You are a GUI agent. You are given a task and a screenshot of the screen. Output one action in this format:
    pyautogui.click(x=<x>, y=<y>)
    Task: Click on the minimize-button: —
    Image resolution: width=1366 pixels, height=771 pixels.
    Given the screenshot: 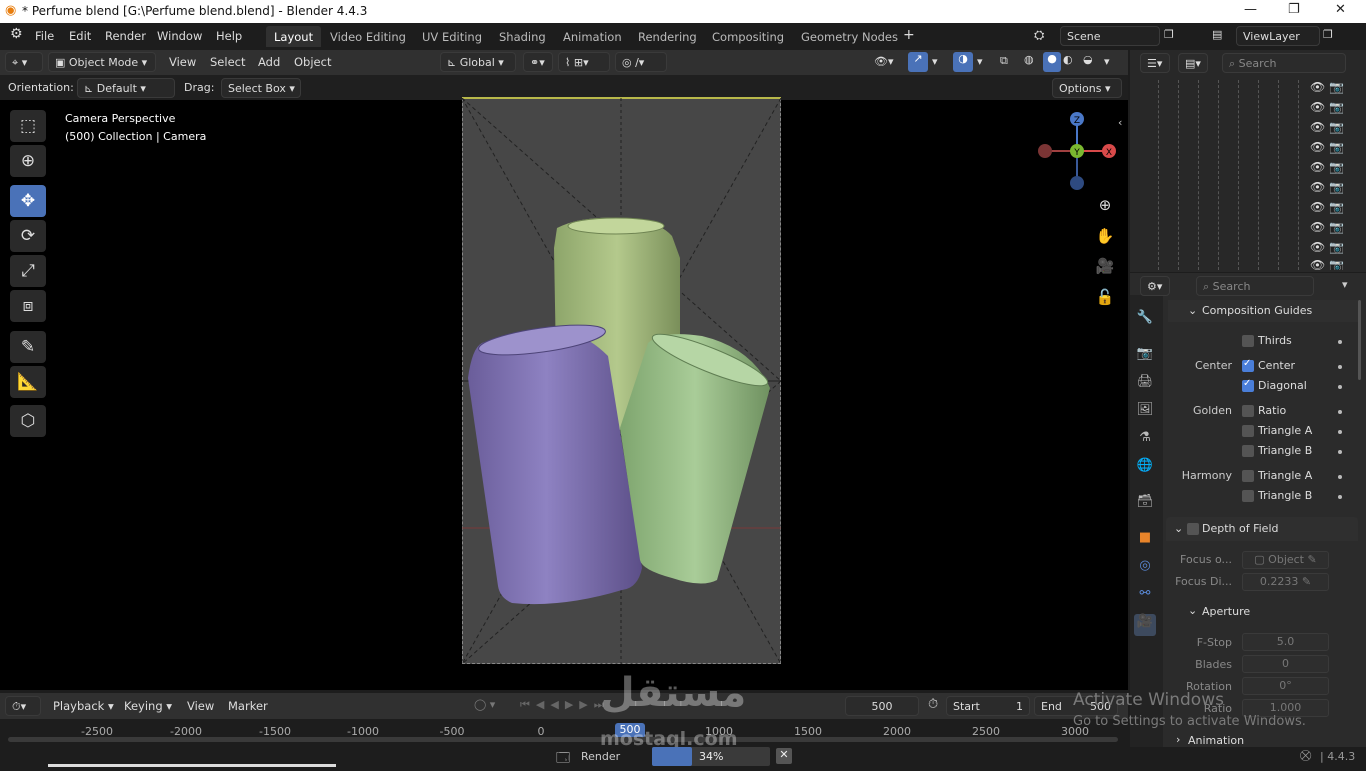 What is the action you would take?
    pyautogui.click(x=1250, y=9)
    